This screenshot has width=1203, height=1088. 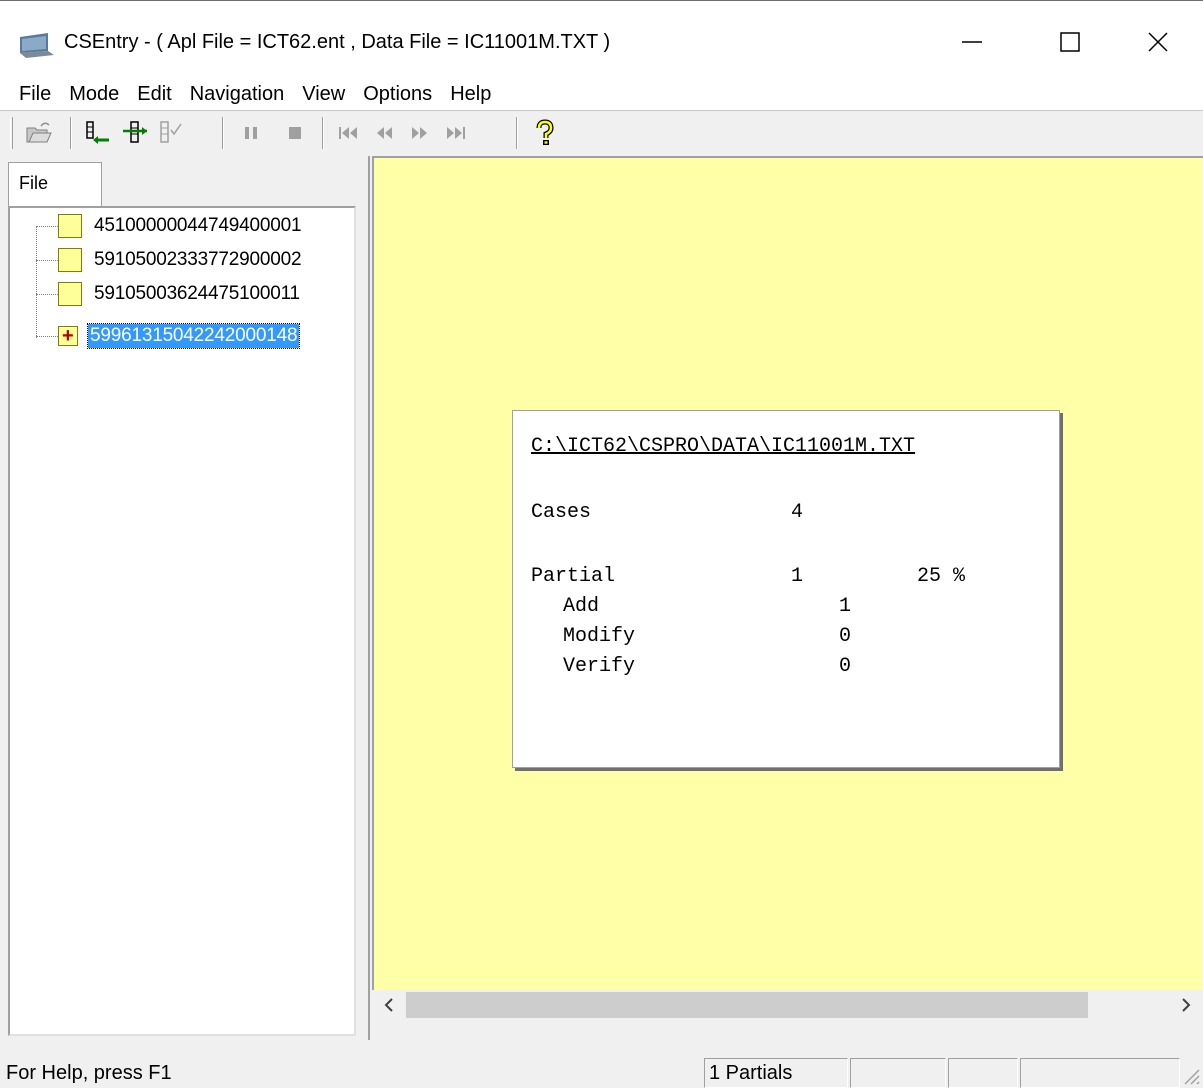 I want to click on minimize-button, so click(x=972, y=42).